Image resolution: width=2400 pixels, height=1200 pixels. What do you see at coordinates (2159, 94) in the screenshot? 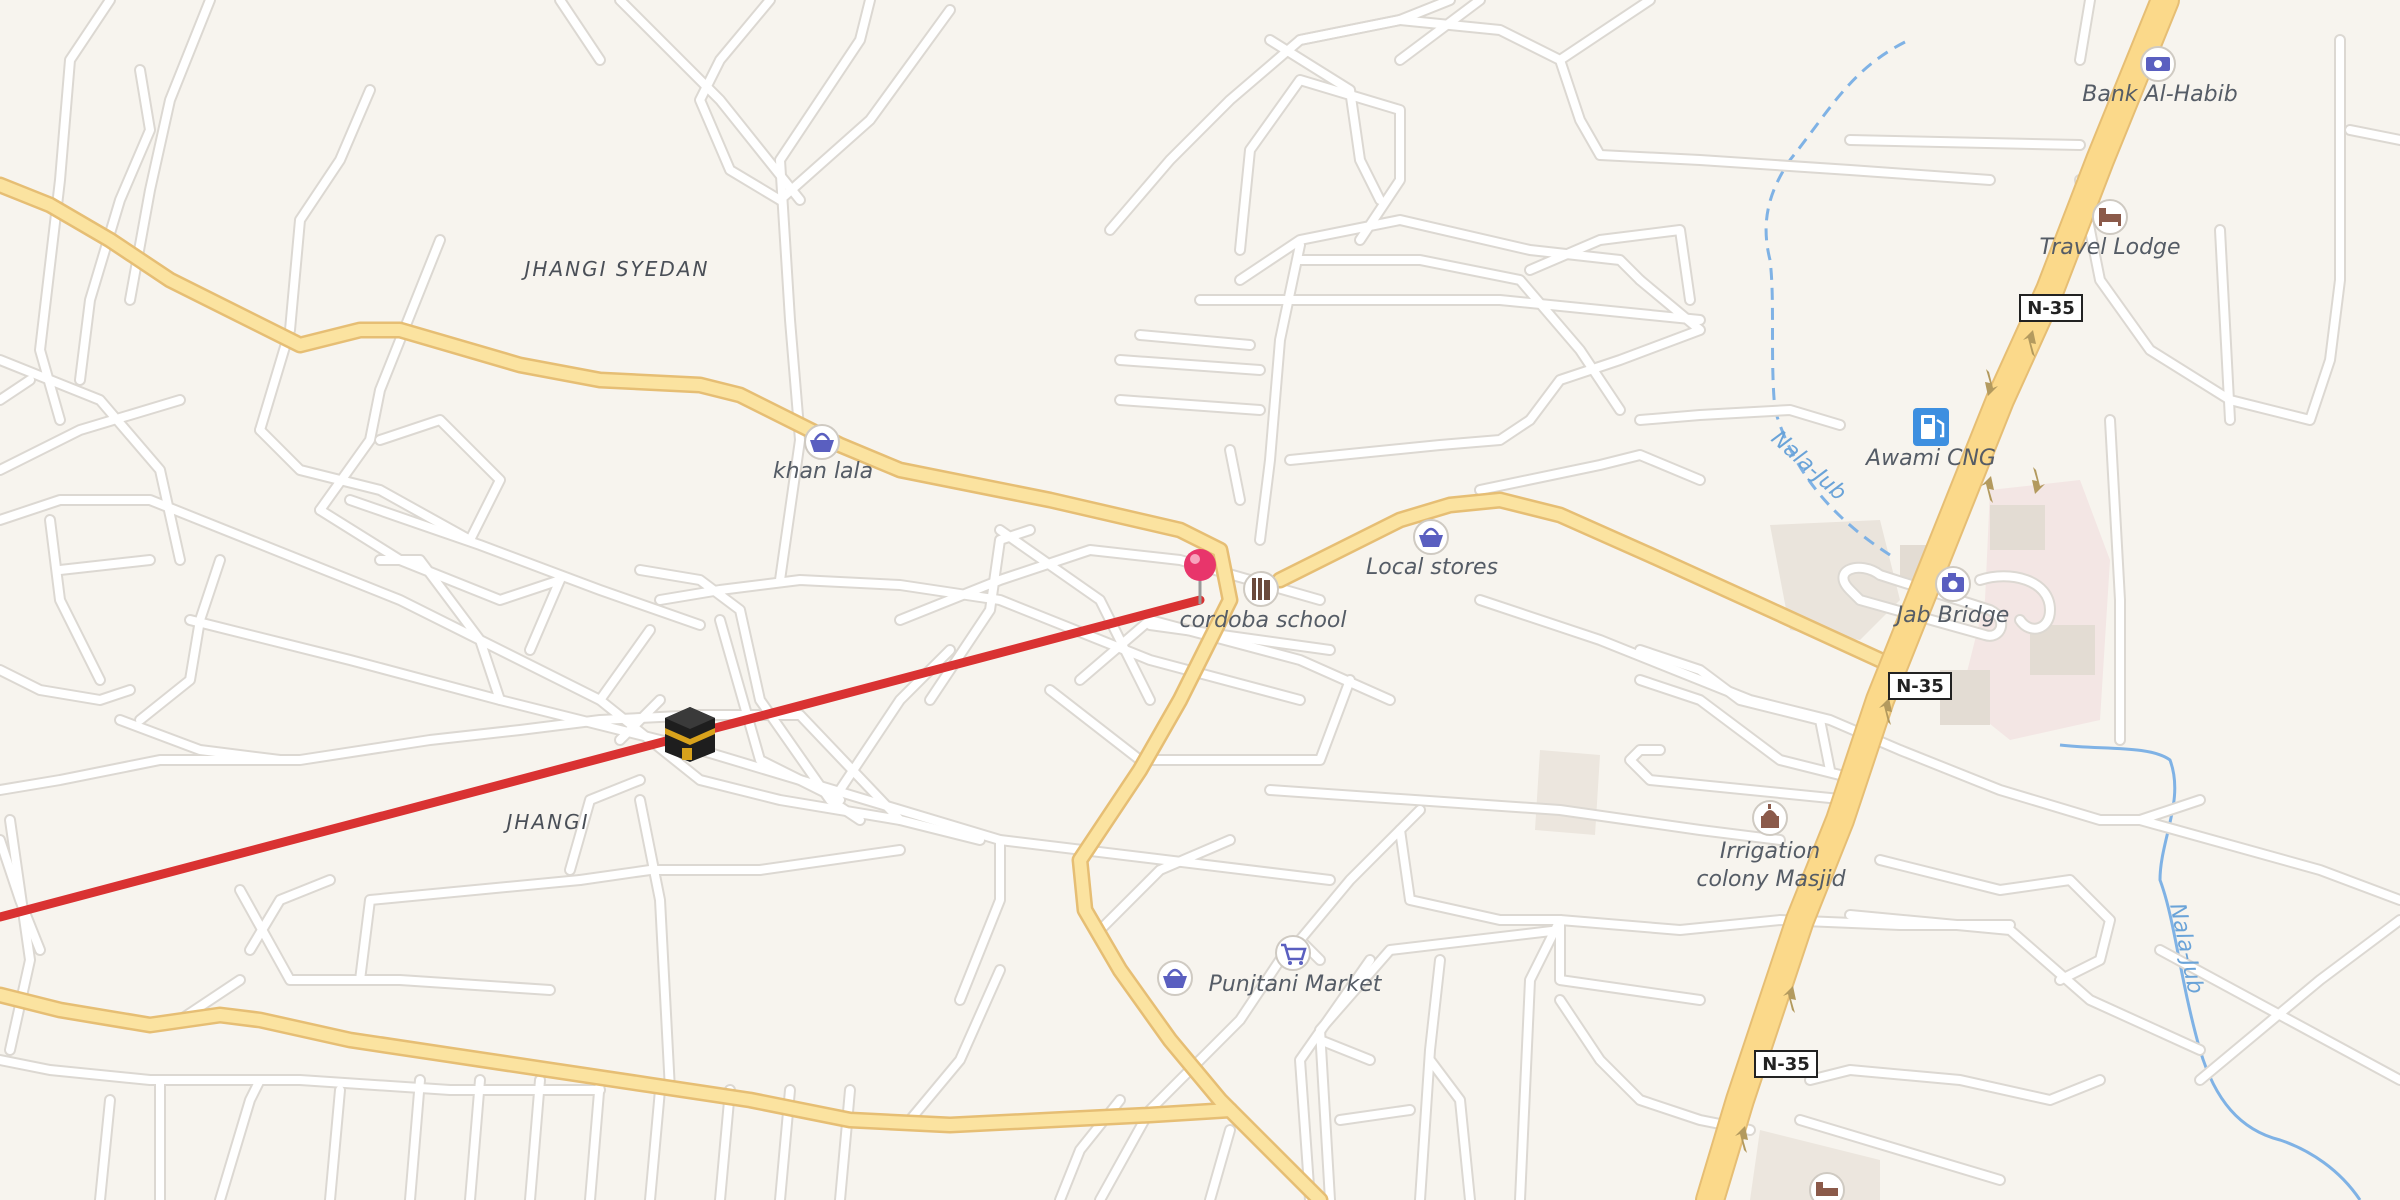
I see `poi-label: Bank Al-Habib` at bounding box center [2159, 94].